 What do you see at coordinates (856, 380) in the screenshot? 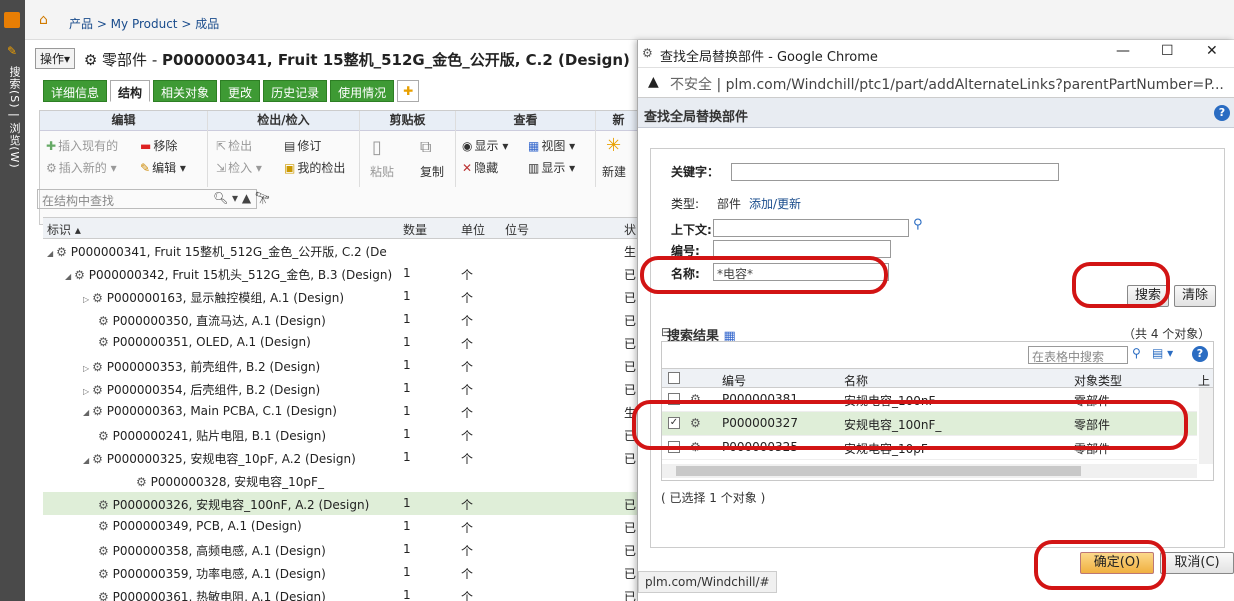
I see `col-name: 名称` at bounding box center [856, 380].